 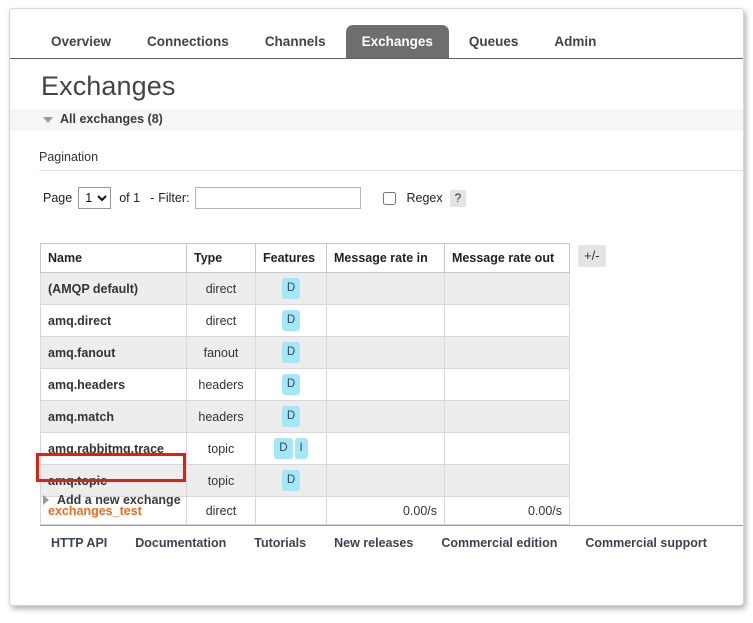 I want to click on table-row: amq.fanout fanout D, so click(x=305, y=352).